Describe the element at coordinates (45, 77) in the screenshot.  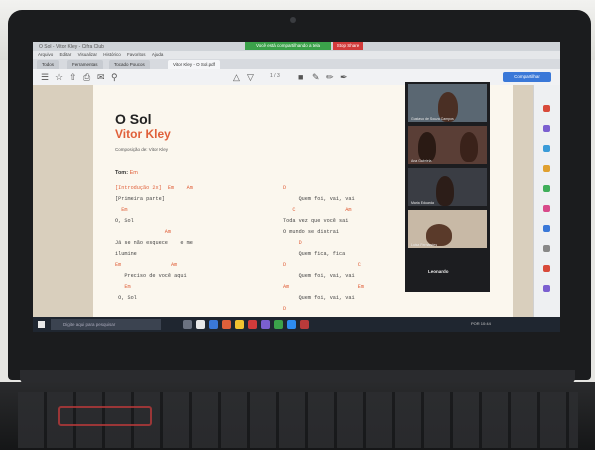
I see `sidebar-icon: ☰` at that location.